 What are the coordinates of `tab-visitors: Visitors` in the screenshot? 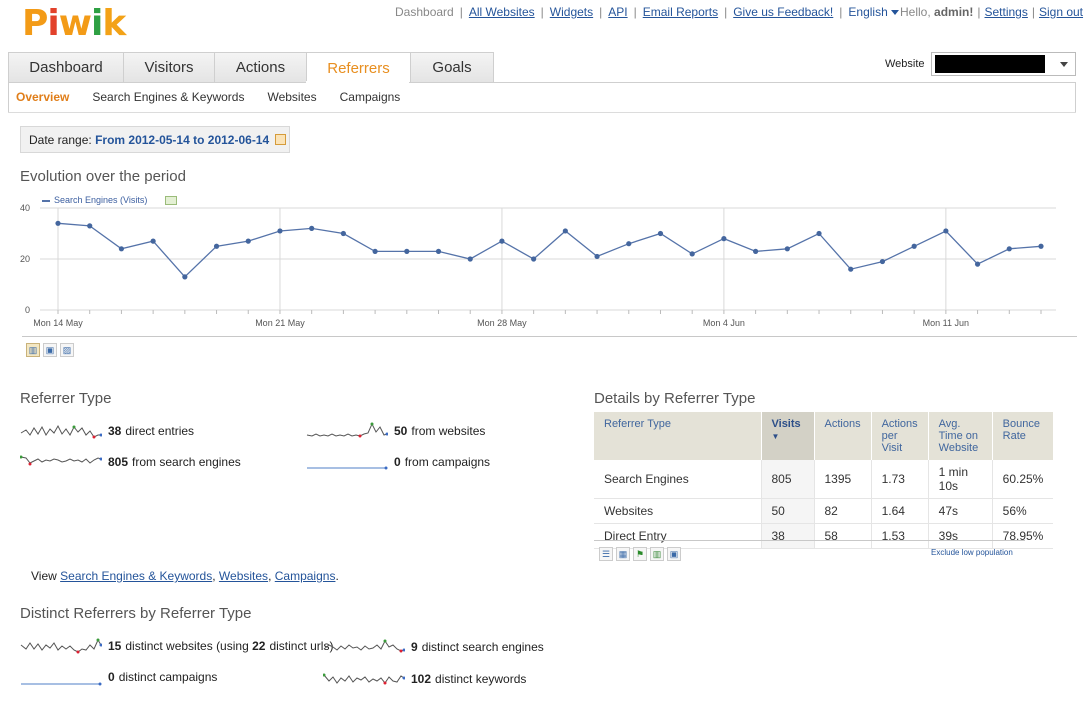 It's located at (169, 67).